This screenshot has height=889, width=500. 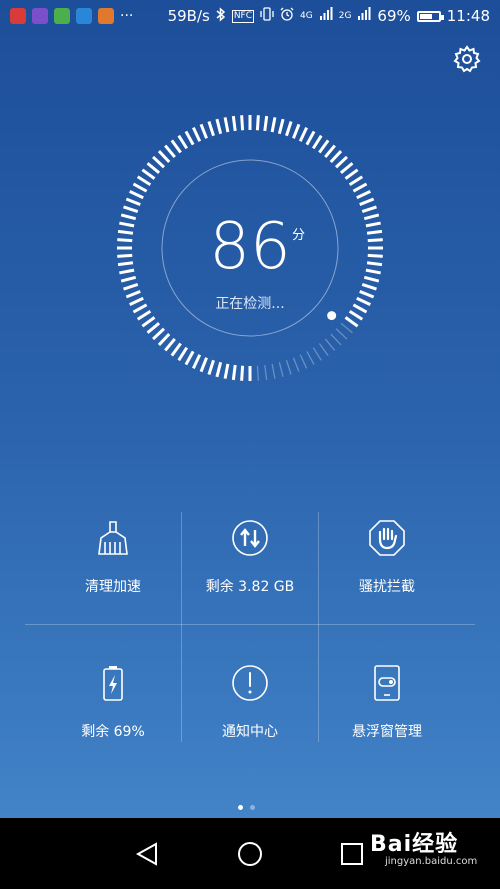 What do you see at coordinates (467, 59) in the screenshot?
I see `settings-button` at bounding box center [467, 59].